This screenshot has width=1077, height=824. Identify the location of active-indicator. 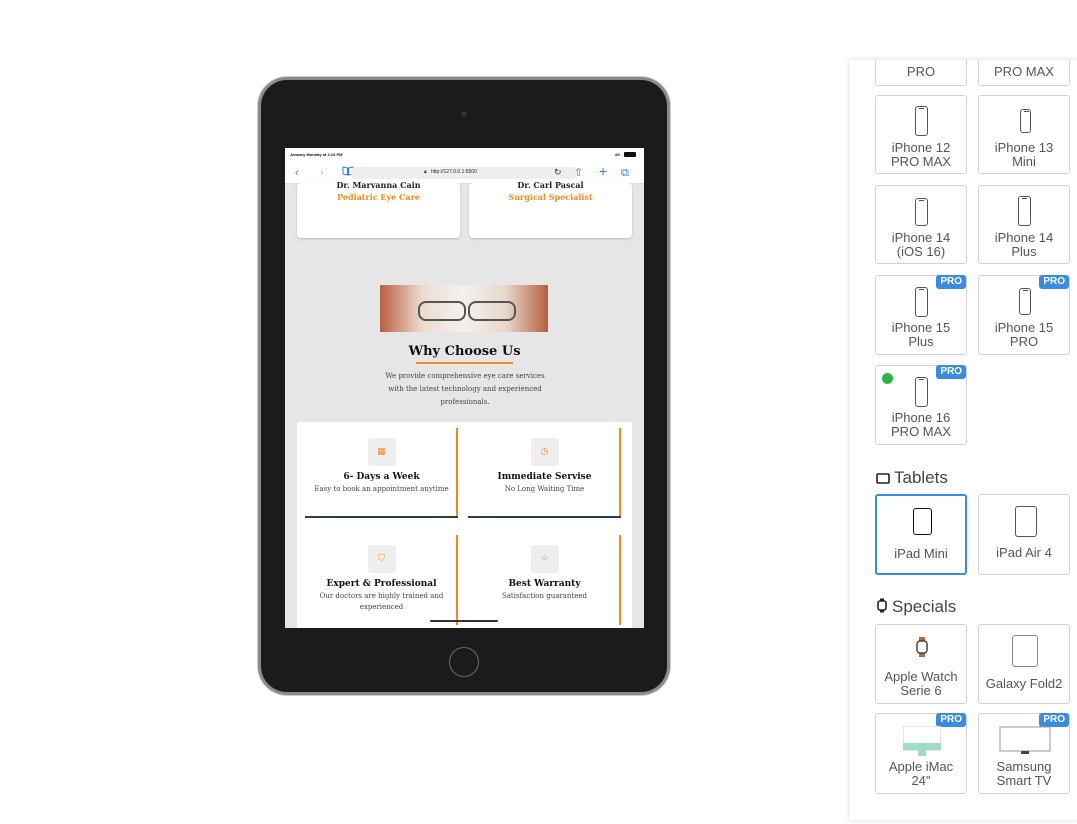
(887, 378).